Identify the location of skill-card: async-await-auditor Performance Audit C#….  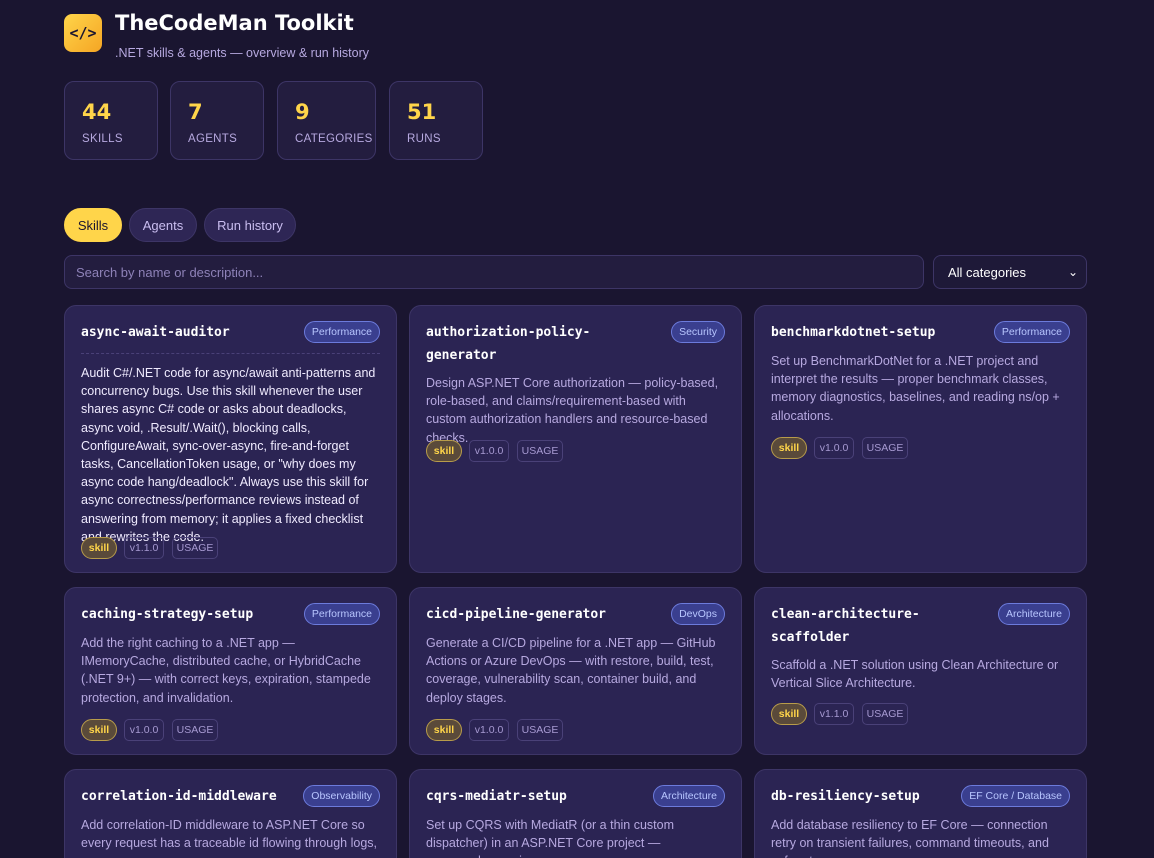
(230, 439).